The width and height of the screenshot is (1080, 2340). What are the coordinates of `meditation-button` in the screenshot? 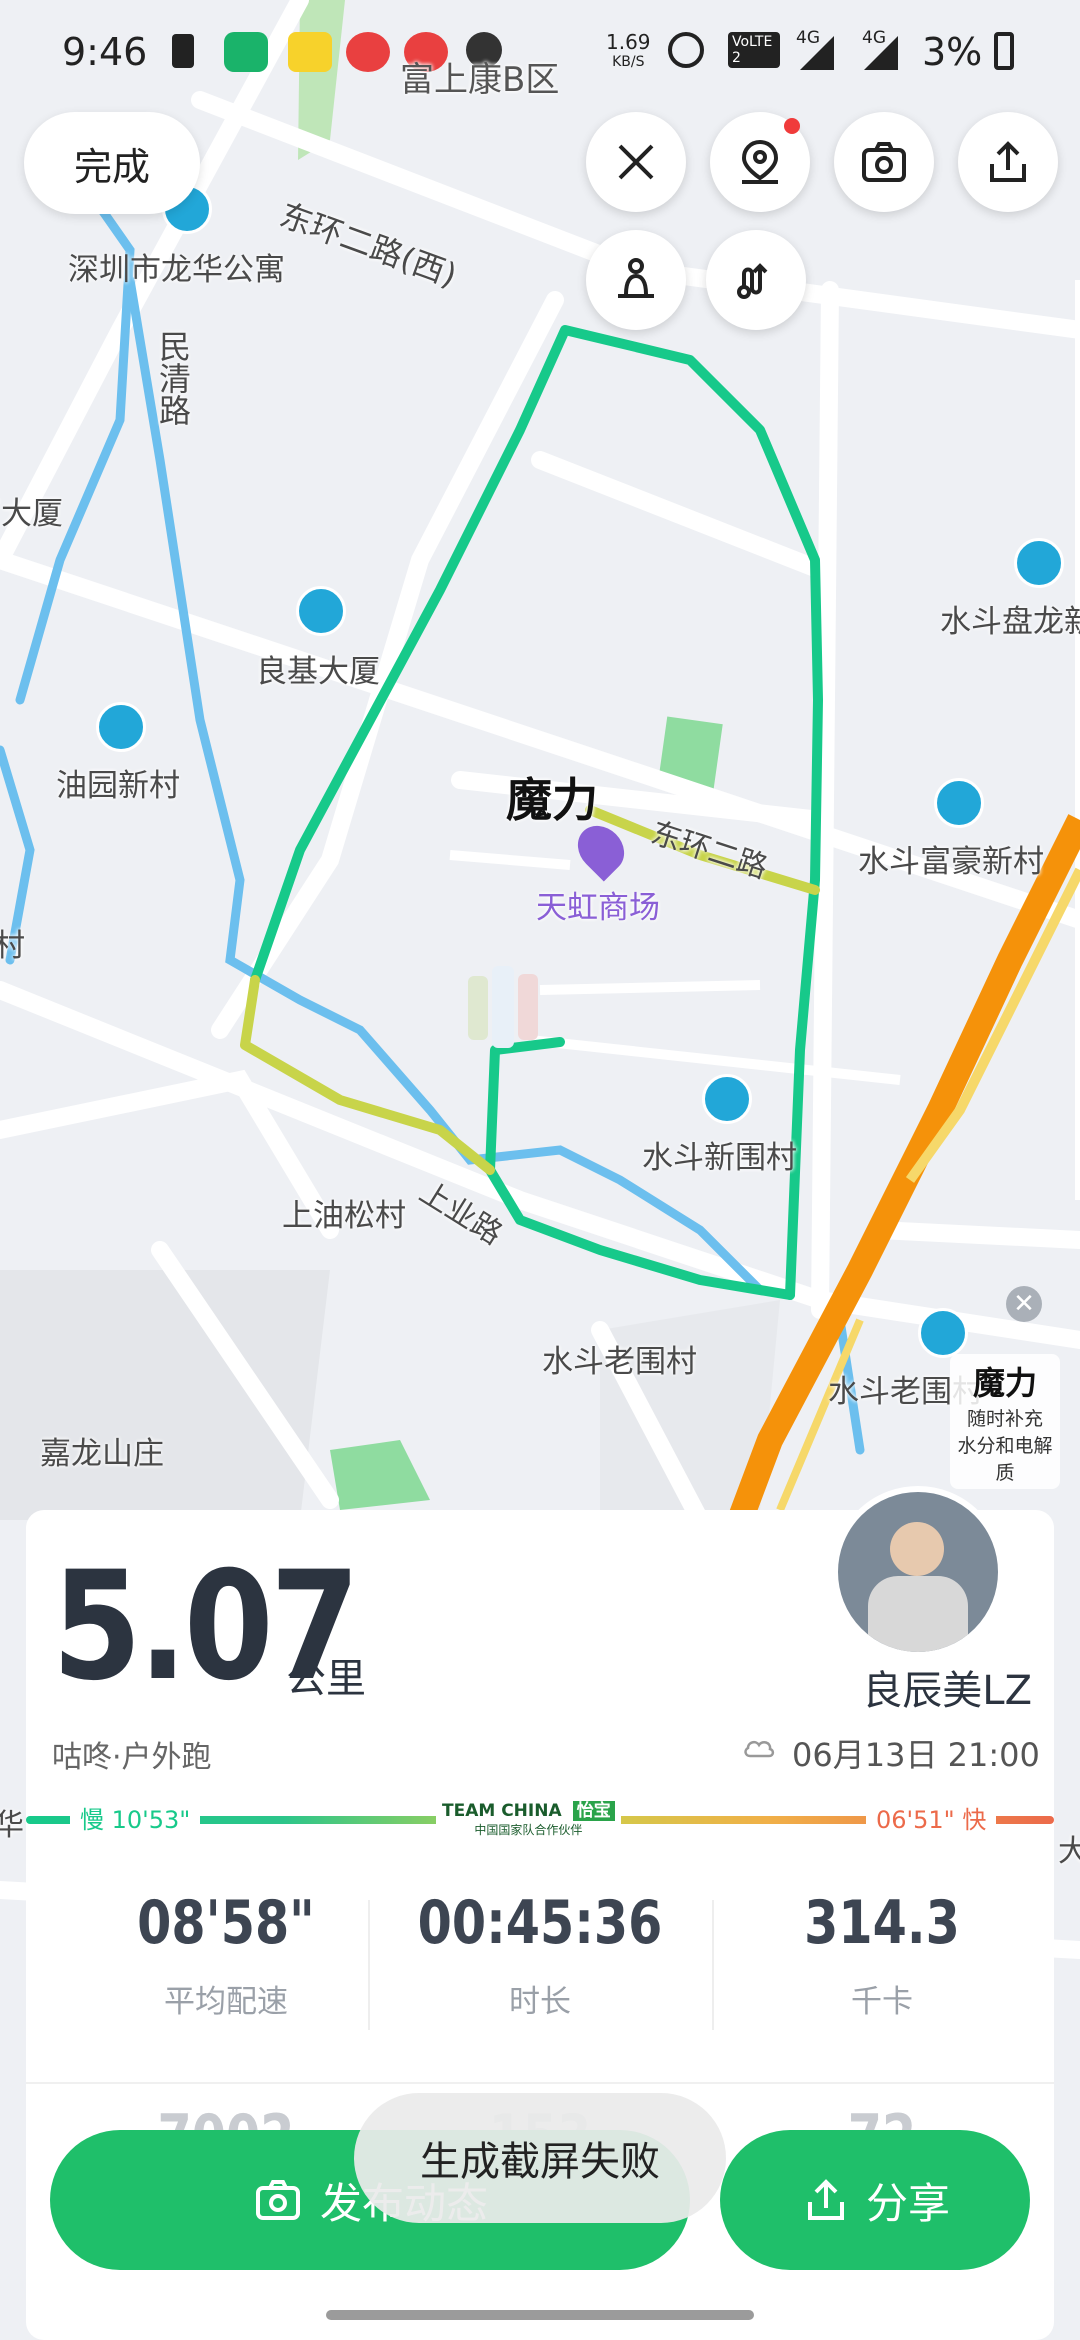 It's located at (636, 280).